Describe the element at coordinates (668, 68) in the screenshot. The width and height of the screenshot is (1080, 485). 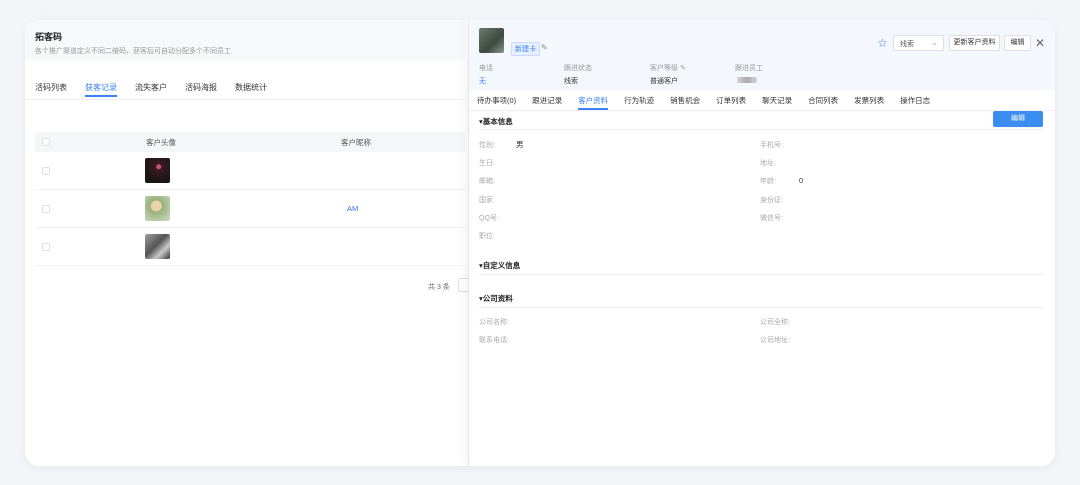
I see `field-label: 客户等级 ✎` at that location.